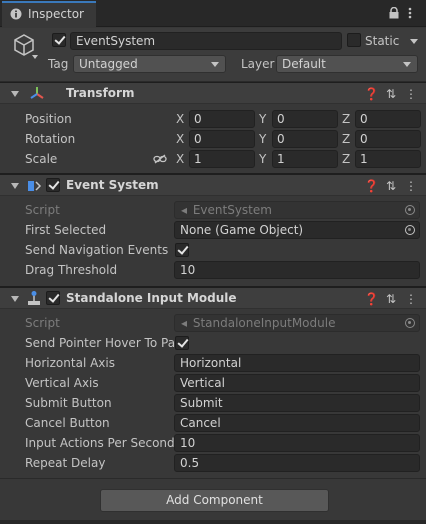  What do you see at coordinates (66, 230) in the screenshot?
I see `first-selected-label: First Selected` at bounding box center [66, 230].